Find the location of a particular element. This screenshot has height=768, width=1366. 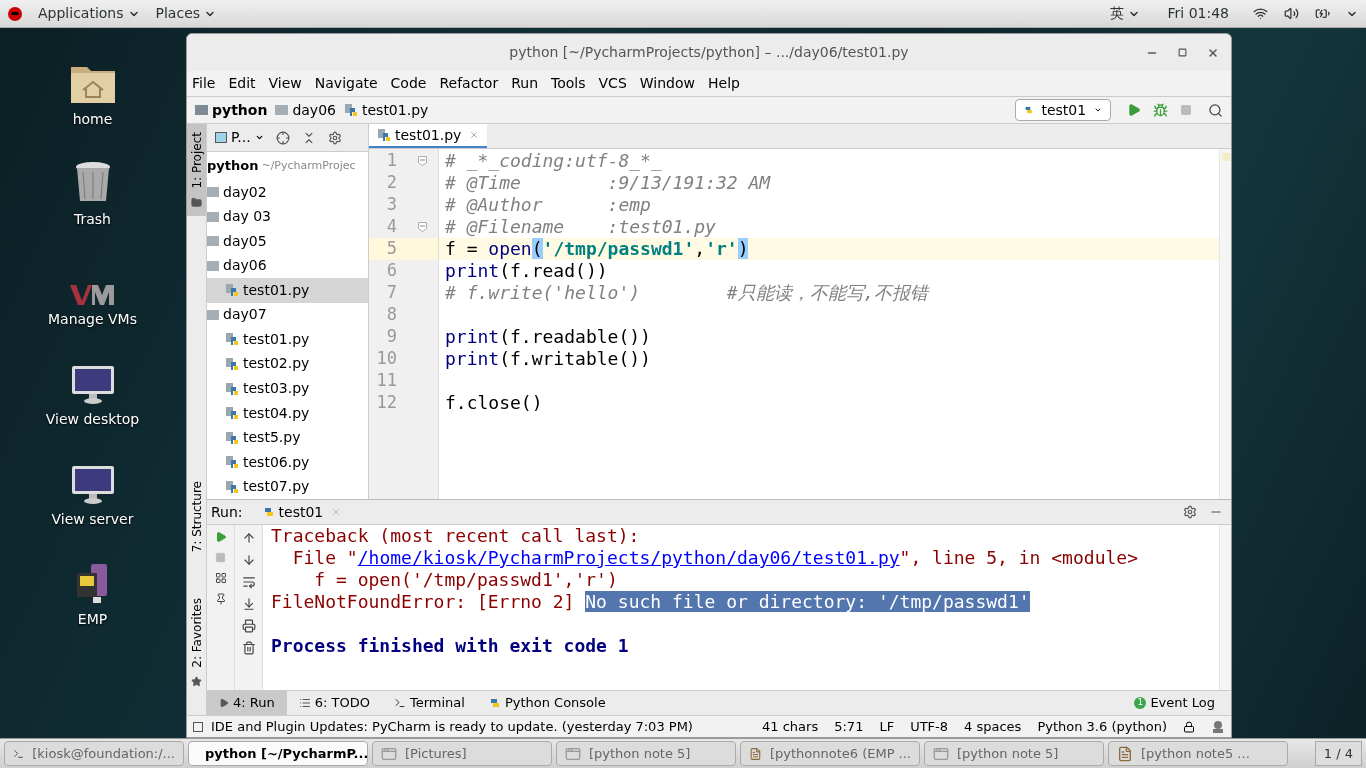

locate-icon is located at coordinates (282, 137).